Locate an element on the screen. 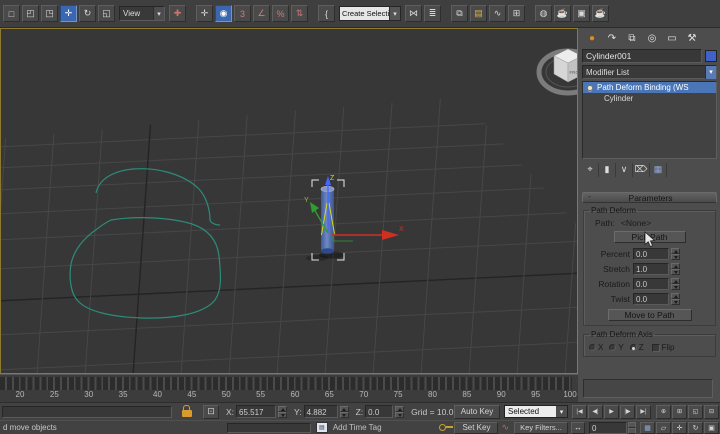  move-to-path-button: Move to Path is located at coordinates (649, 315).